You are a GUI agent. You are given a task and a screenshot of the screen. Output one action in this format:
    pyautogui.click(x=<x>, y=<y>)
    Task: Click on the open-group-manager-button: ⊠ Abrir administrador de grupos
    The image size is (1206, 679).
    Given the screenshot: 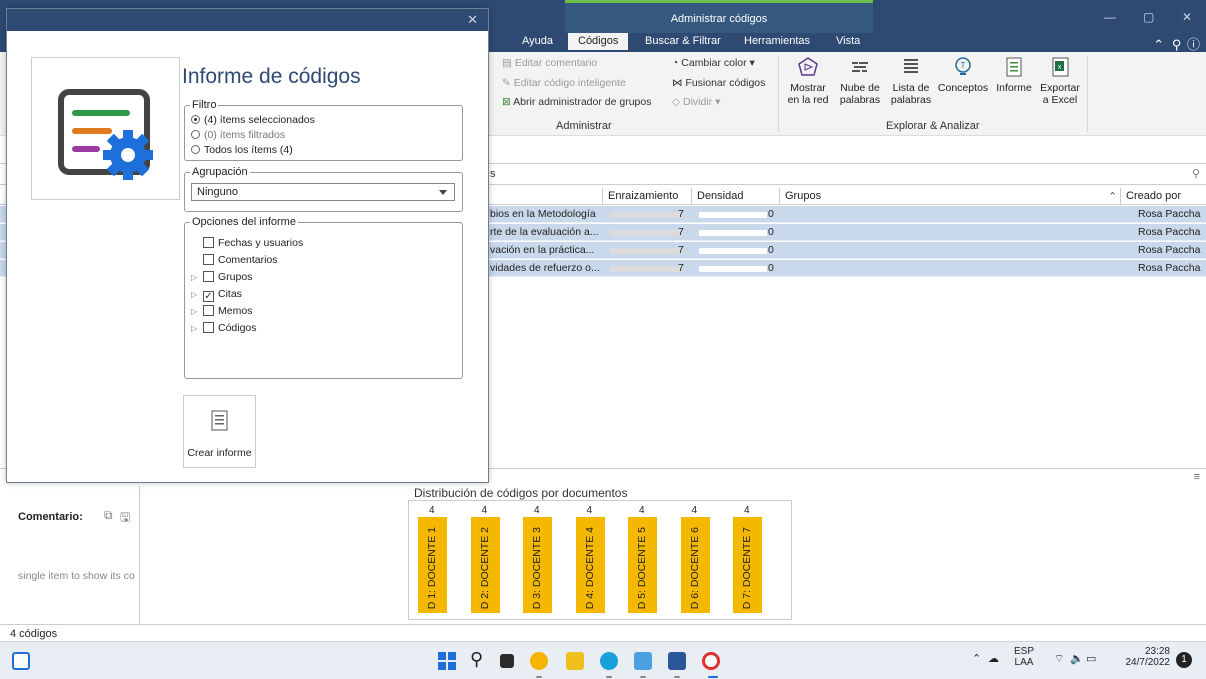 What is the action you would take?
    pyautogui.click(x=576, y=102)
    